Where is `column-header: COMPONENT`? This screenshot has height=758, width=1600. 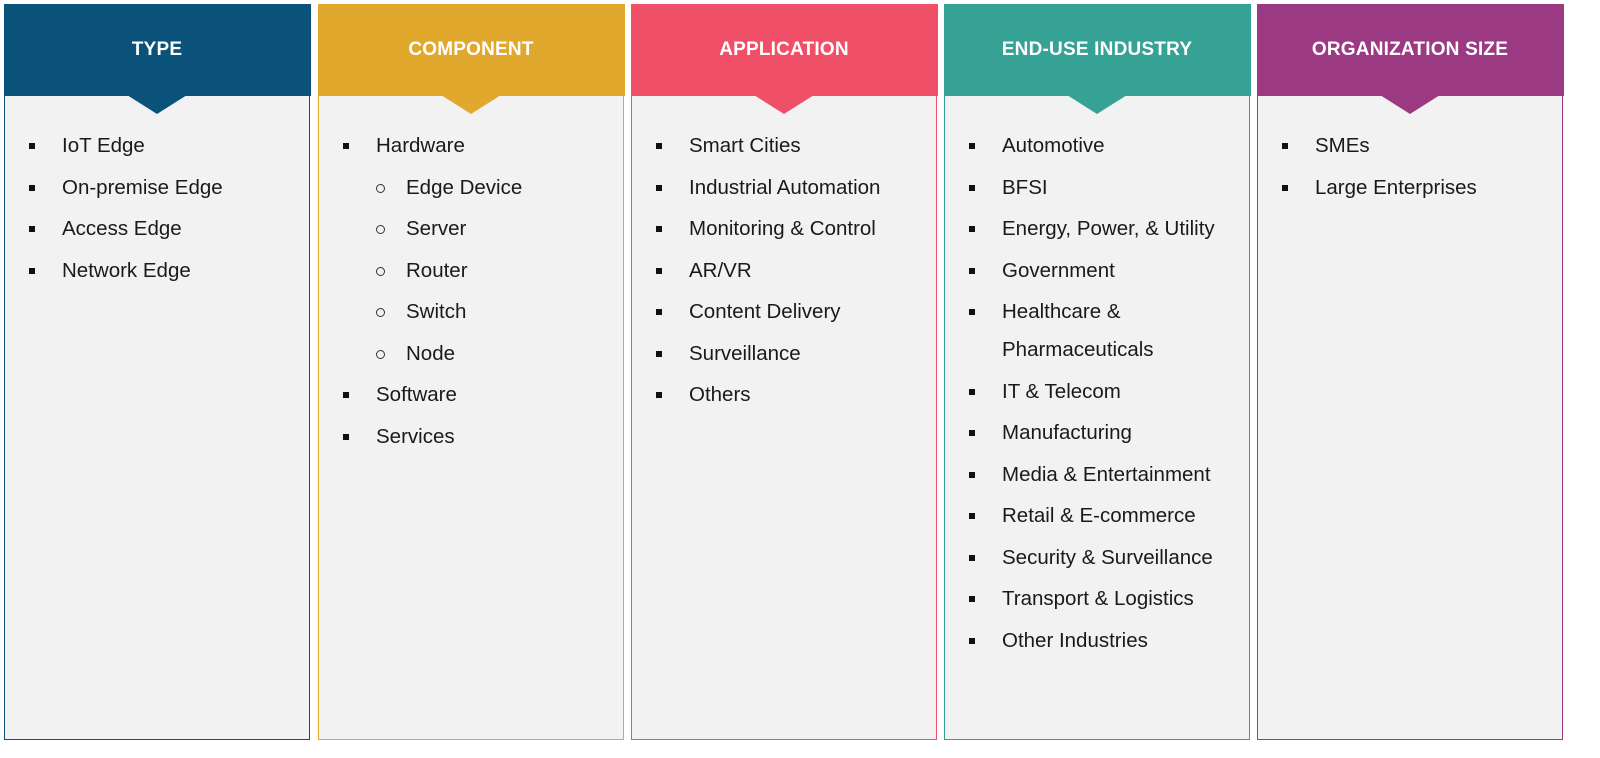
column-header: COMPONENT is located at coordinates (471, 49).